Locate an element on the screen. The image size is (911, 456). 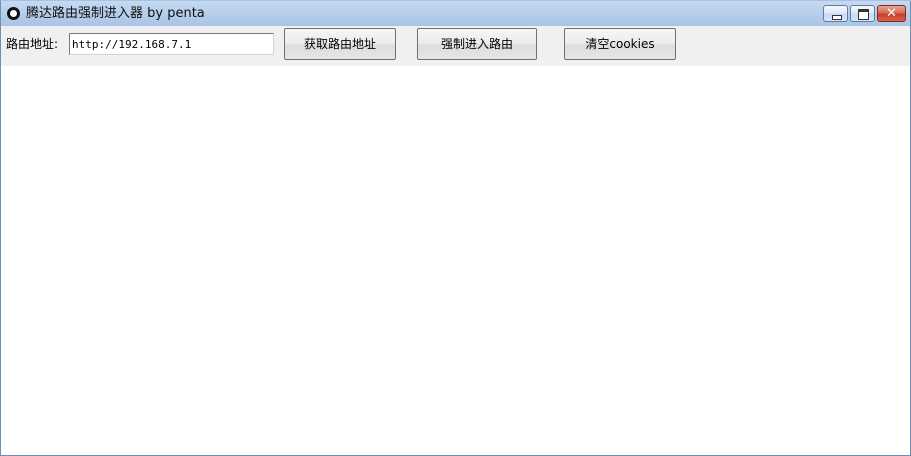
router-address-input is located at coordinates (171, 44).